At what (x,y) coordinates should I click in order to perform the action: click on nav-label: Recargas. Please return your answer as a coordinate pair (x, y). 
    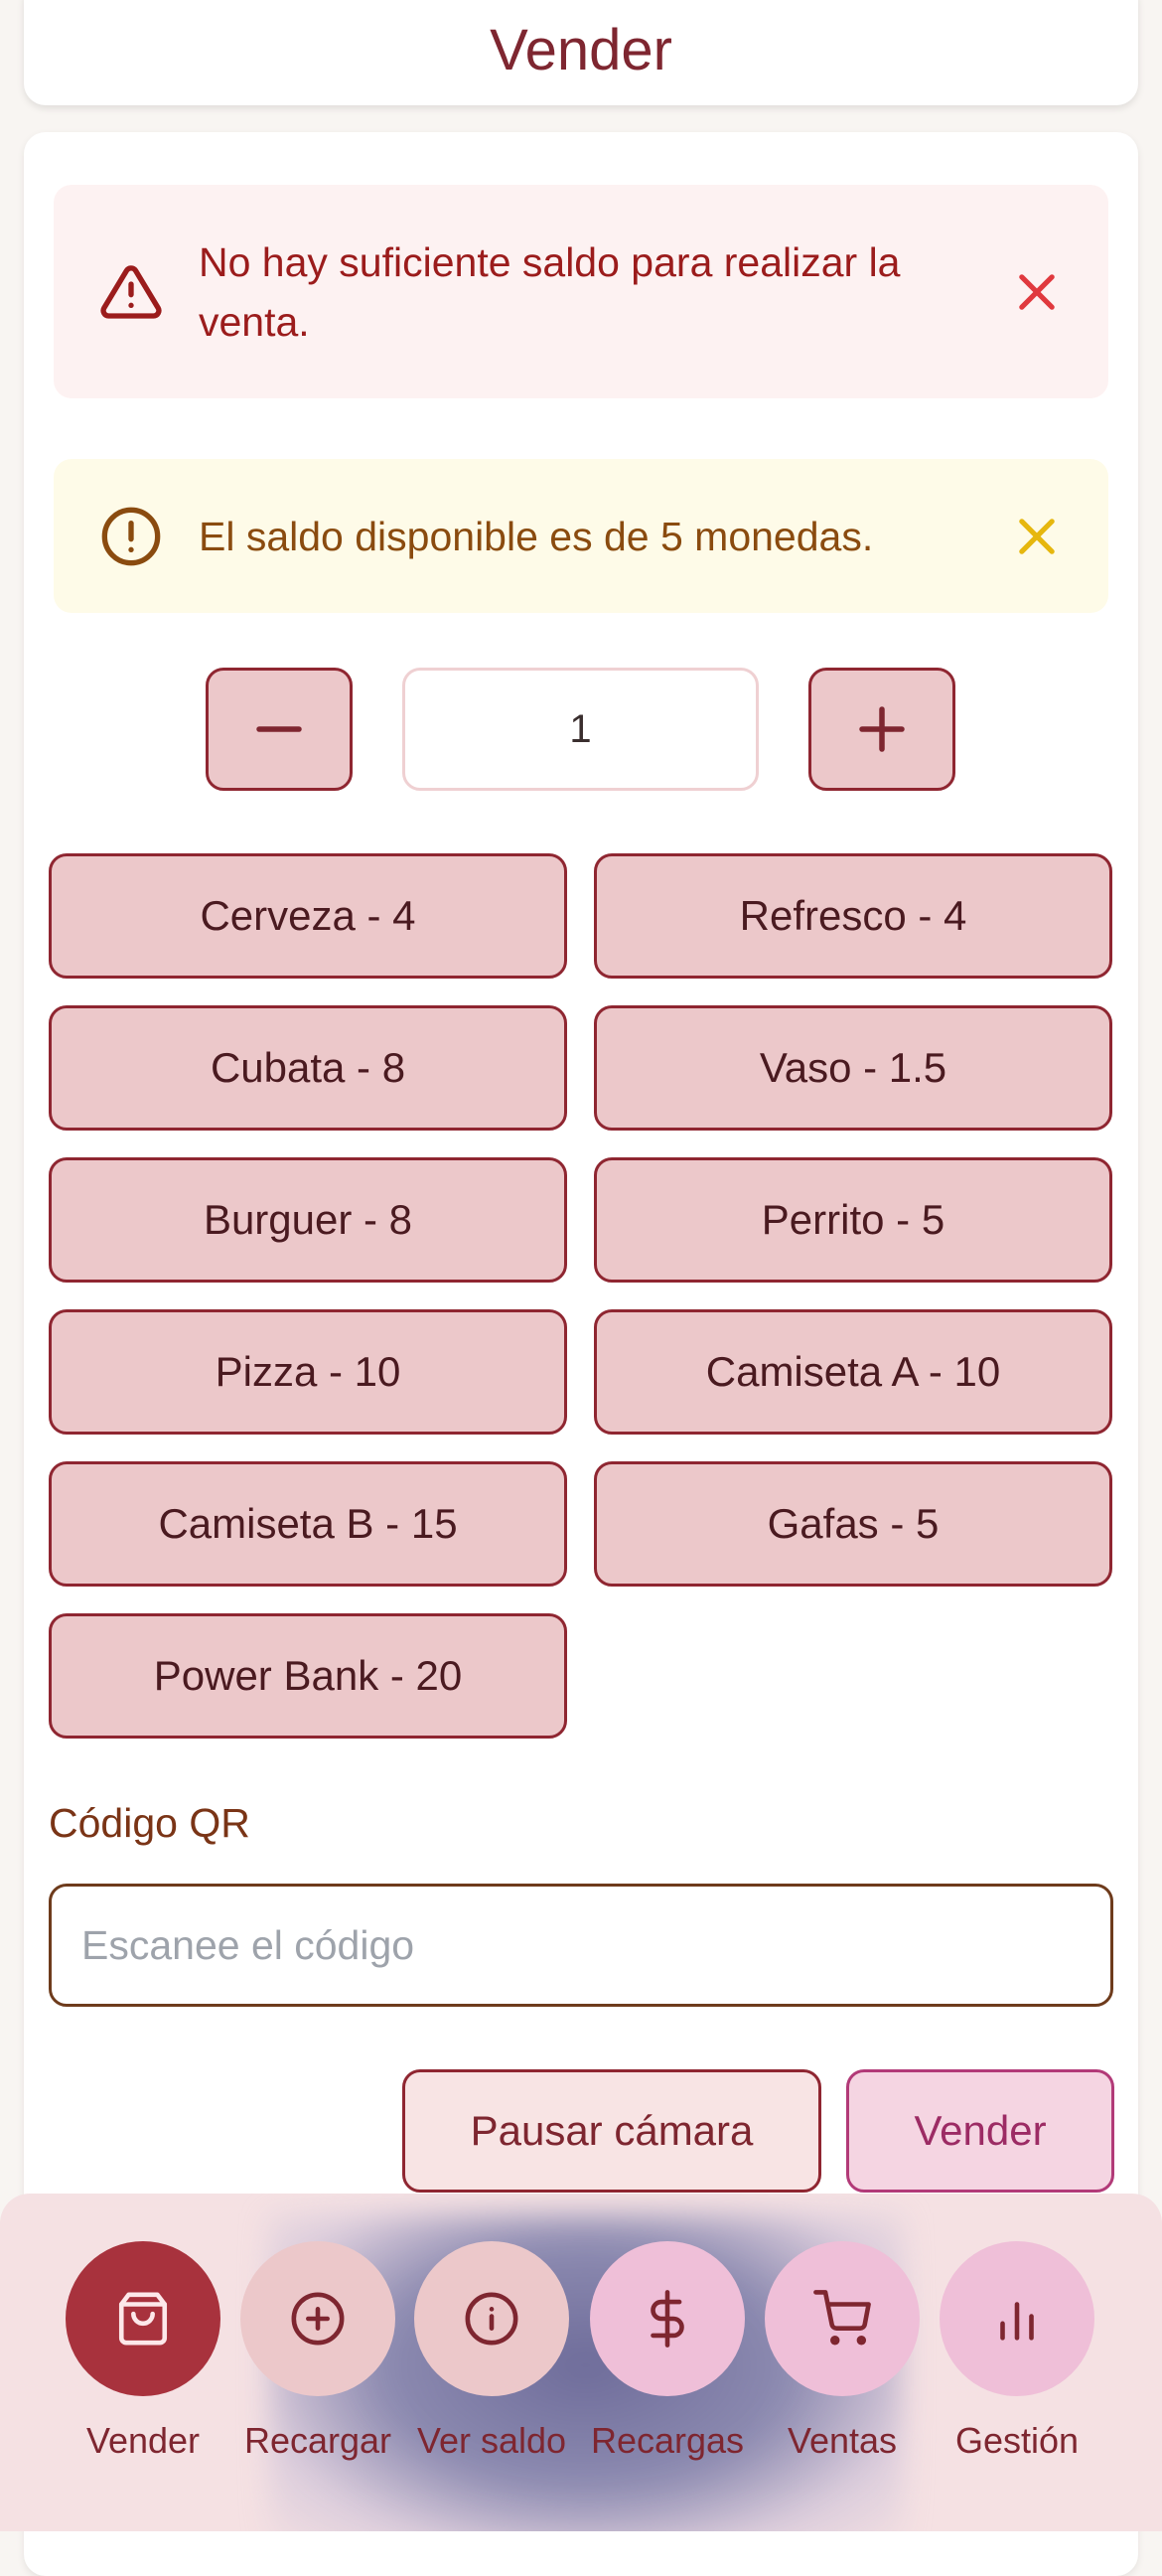
    Looking at the image, I should click on (667, 2440).